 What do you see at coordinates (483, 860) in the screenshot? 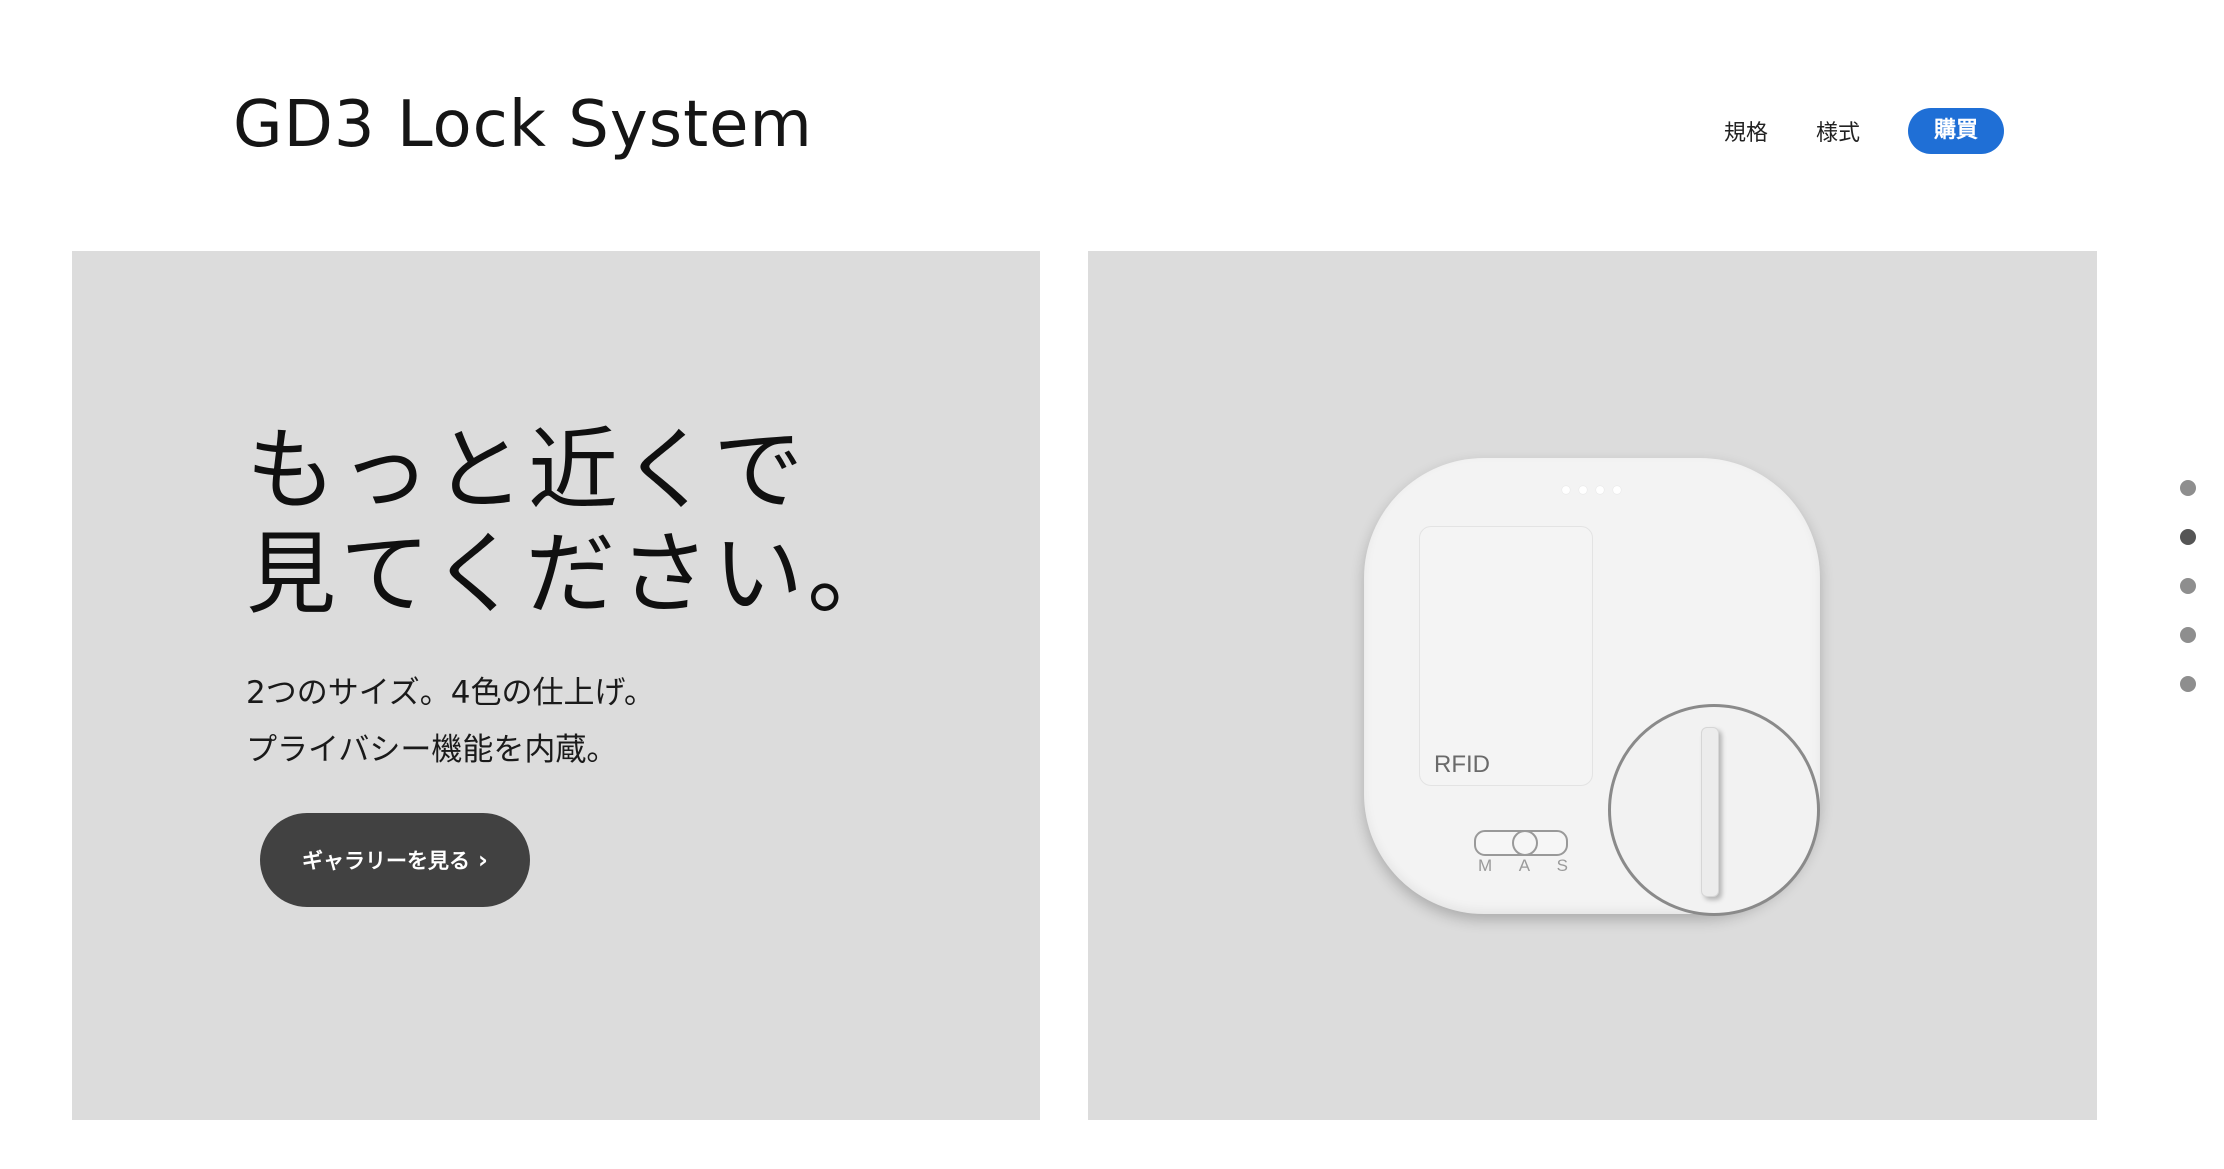
I see `chevron-right-icon: ›` at bounding box center [483, 860].